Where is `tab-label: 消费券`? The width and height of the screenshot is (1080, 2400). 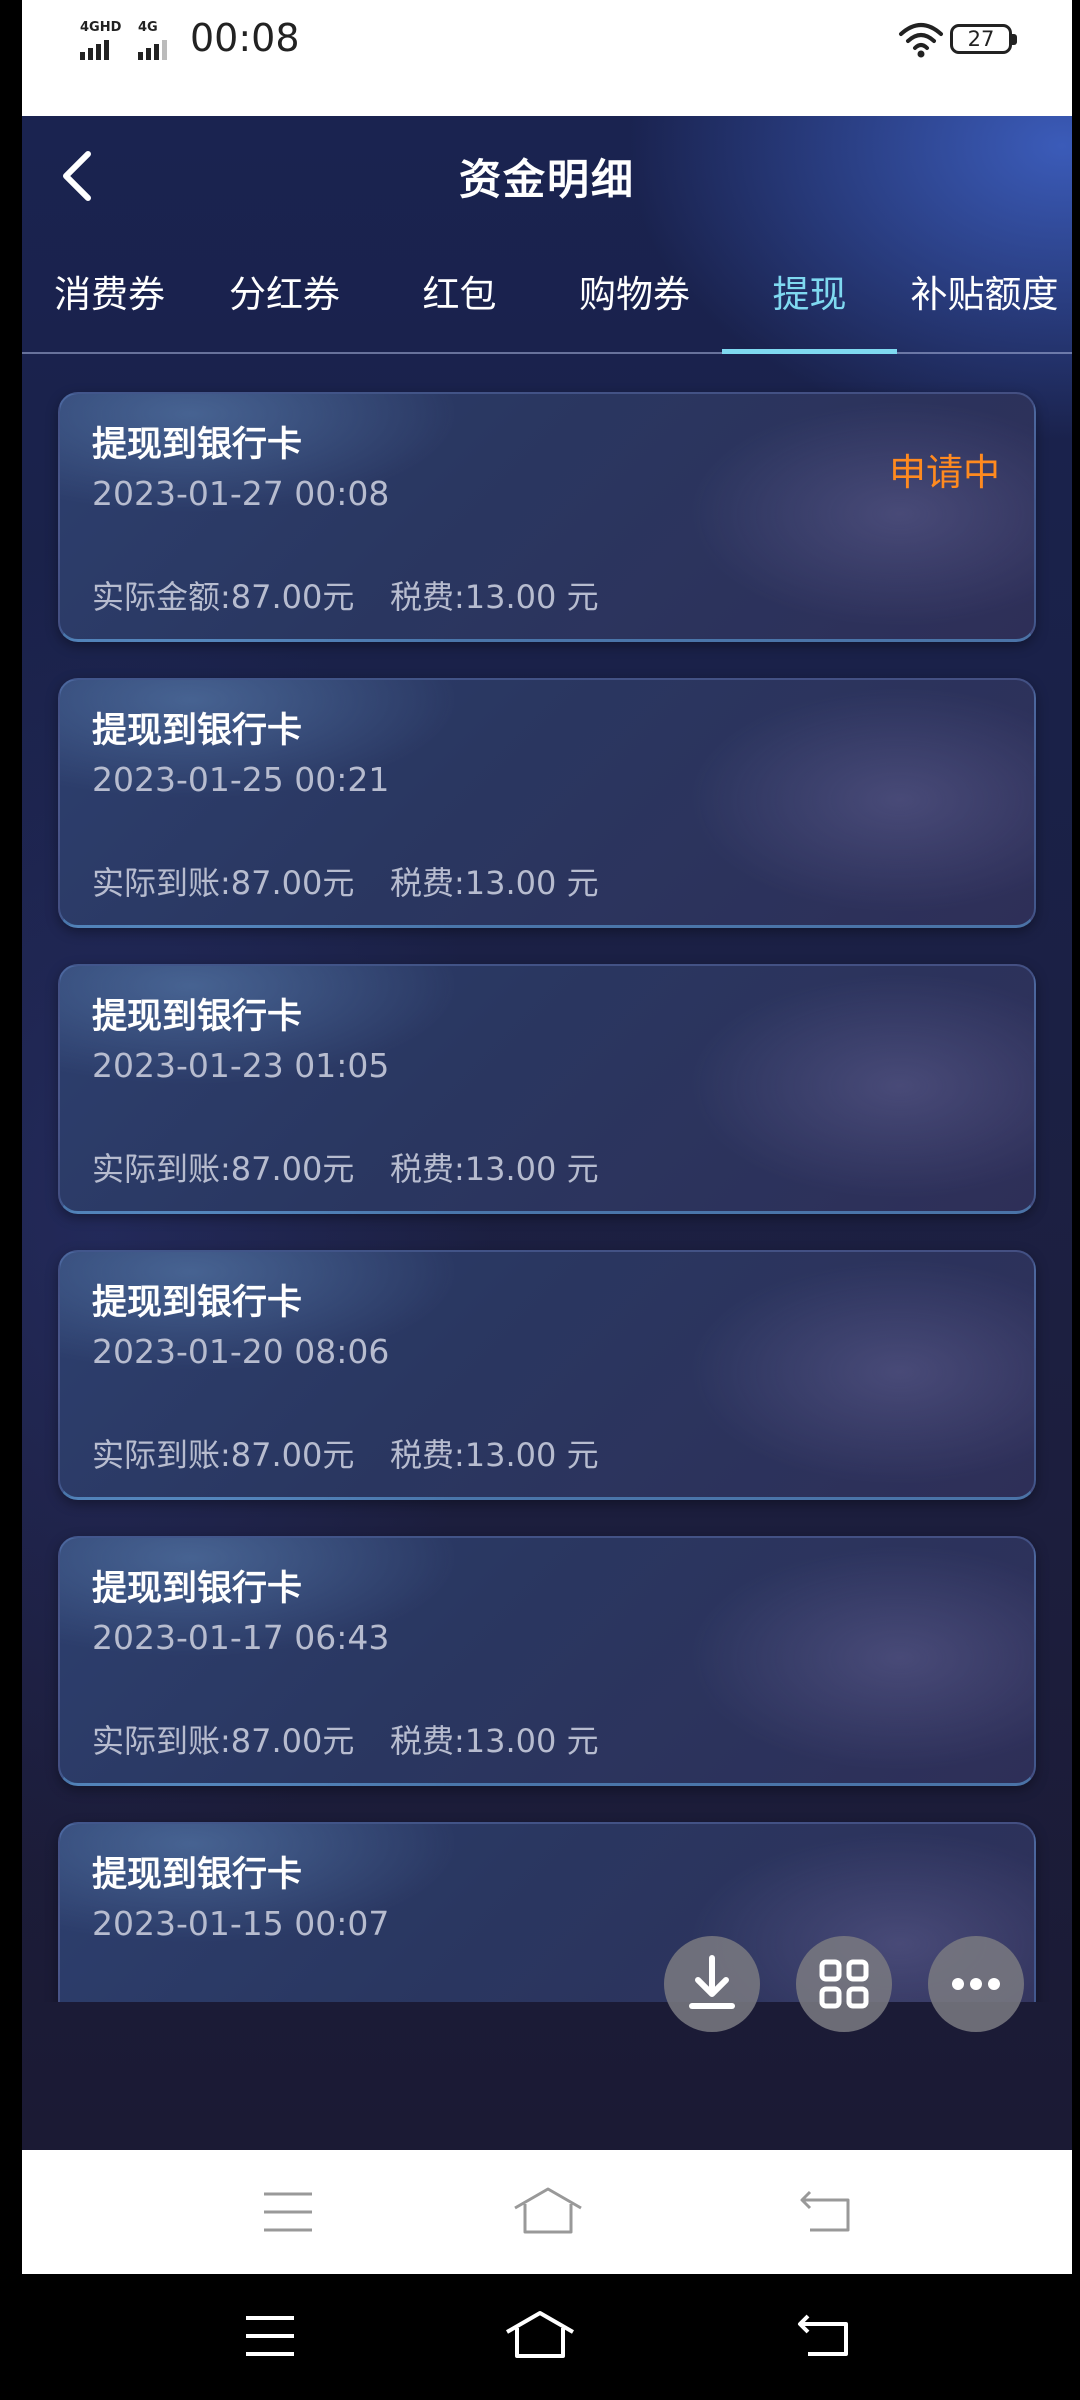 tab-label: 消费券 is located at coordinates (109, 294).